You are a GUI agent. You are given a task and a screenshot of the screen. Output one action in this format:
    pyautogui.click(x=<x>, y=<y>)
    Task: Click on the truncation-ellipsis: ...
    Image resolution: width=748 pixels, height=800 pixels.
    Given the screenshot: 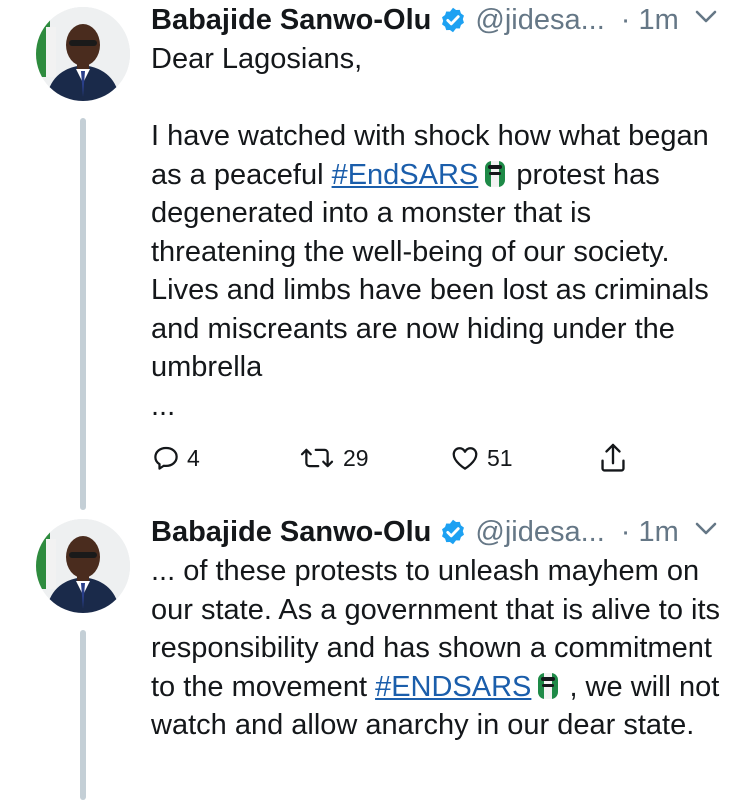 What is the action you would take?
    pyautogui.click(x=441, y=406)
    